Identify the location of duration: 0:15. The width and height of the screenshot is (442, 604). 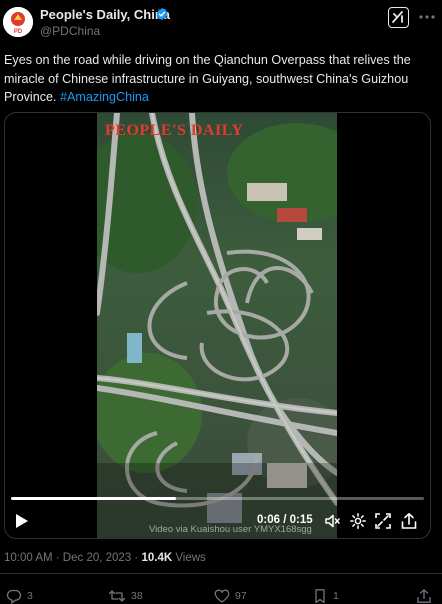
(301, 520).